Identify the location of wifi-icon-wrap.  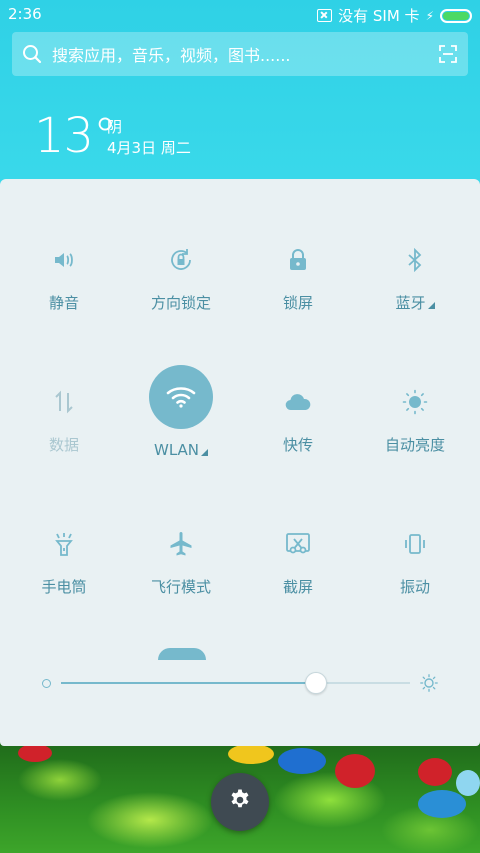
(181, 397).